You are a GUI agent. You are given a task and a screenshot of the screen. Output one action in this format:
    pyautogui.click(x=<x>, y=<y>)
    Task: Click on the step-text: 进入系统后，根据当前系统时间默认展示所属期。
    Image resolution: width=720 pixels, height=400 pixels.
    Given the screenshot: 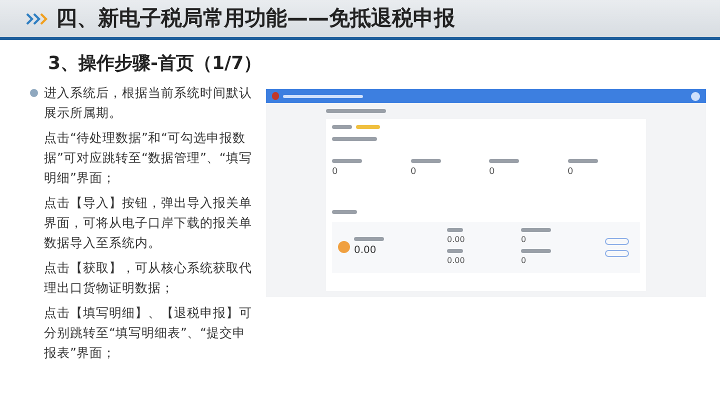 What is the action you would take?
    pyautogui.click(x=148, y=103)
    